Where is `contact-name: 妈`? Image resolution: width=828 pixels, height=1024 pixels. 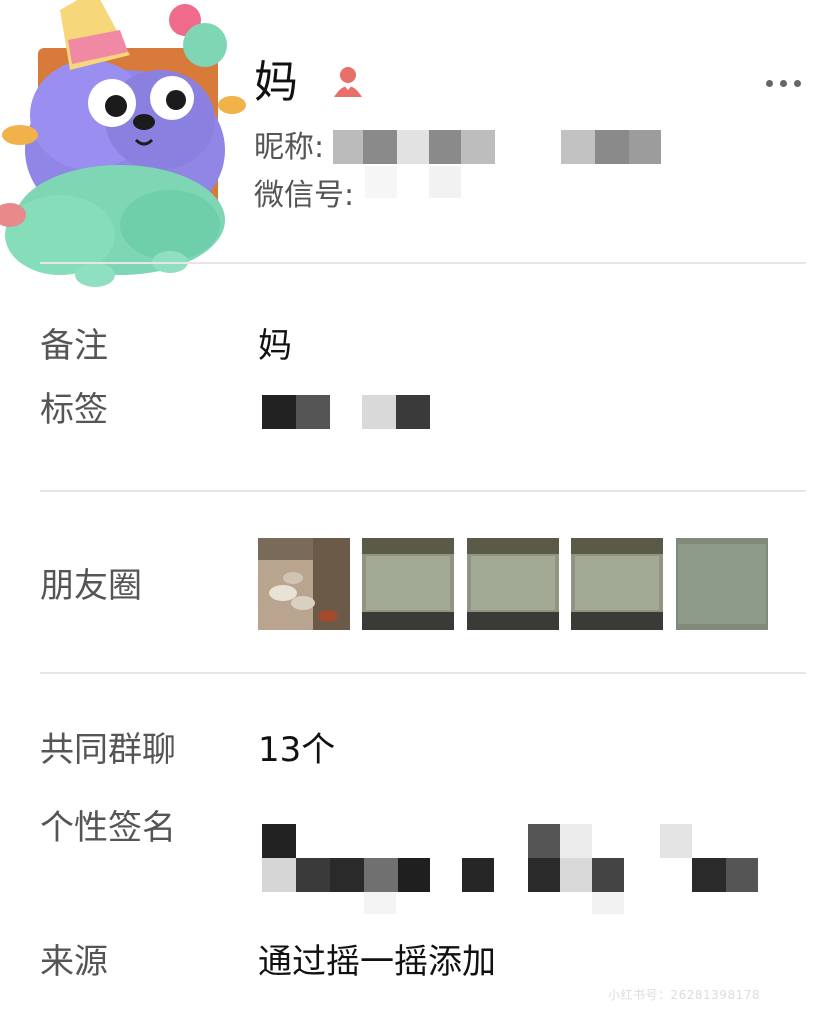 contact-name: 妈 is located at coordinates (276, 82).